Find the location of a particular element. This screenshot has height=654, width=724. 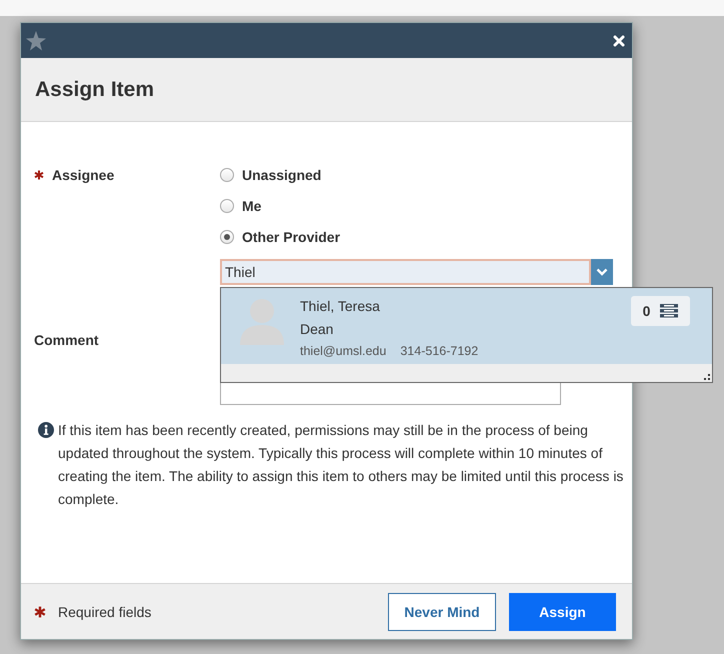

assign-button: Assign is located at coordinates (562, 611).